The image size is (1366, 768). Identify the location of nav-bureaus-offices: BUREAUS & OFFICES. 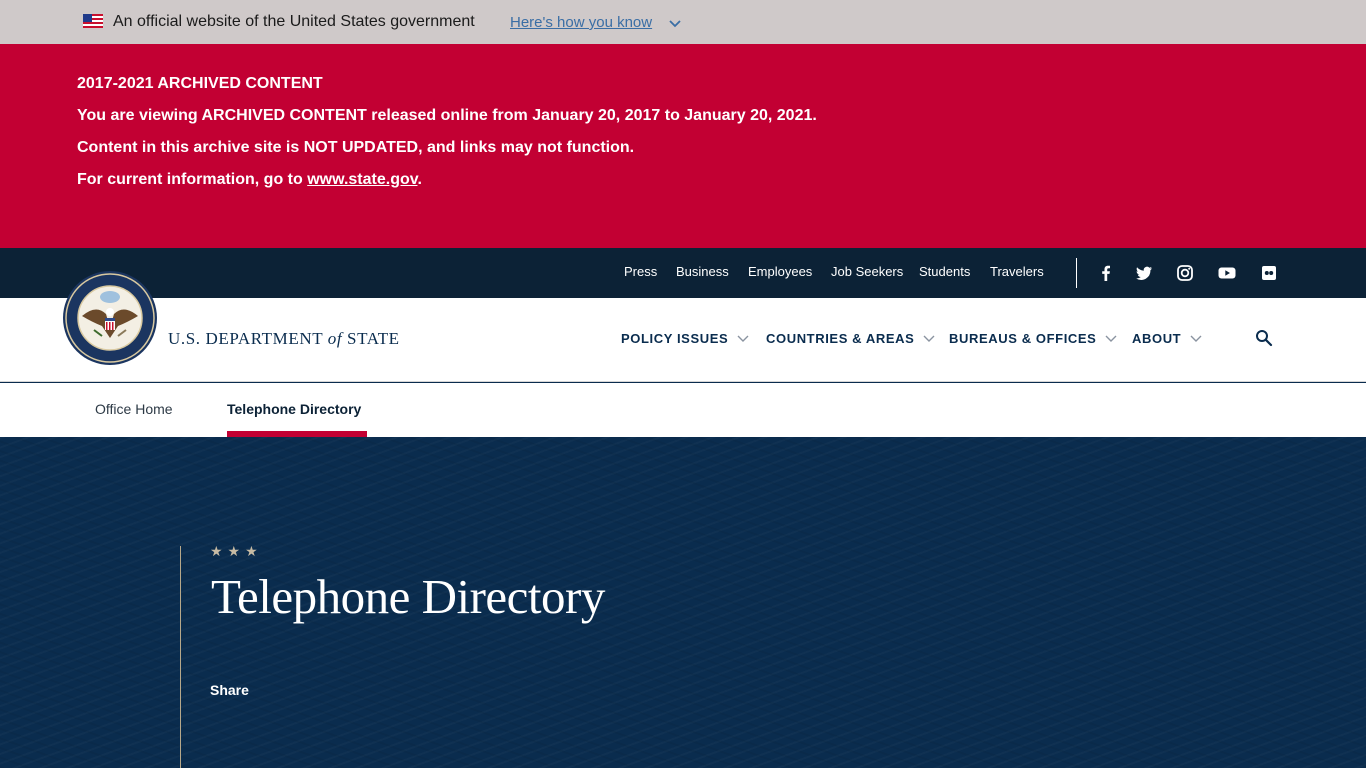
(1033, 338).